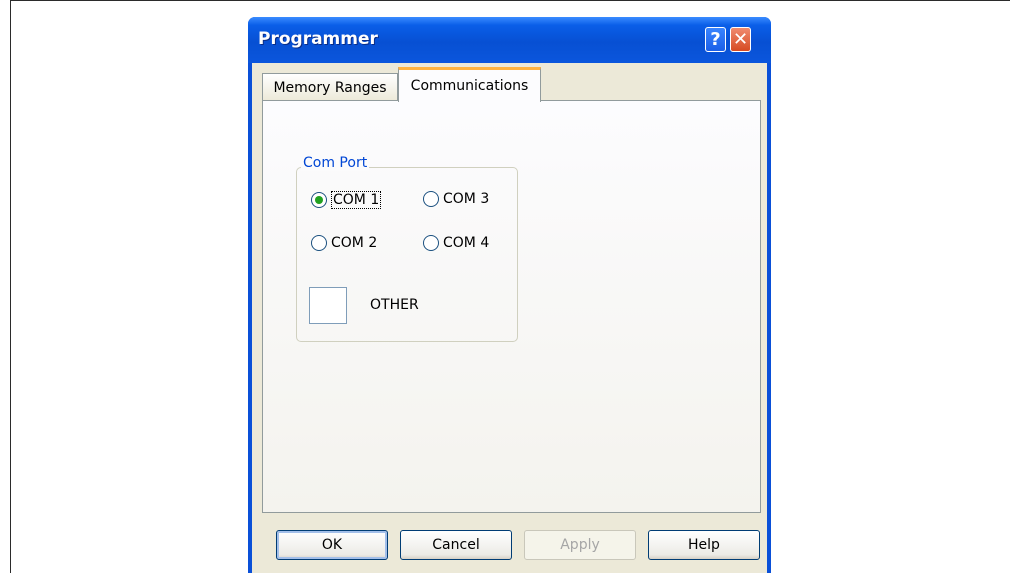 The height and width of the screenshot is (573, 1010). Describe the element at coordinates (704, 545) in the screenshot. I see `help-button: Help` at that location.